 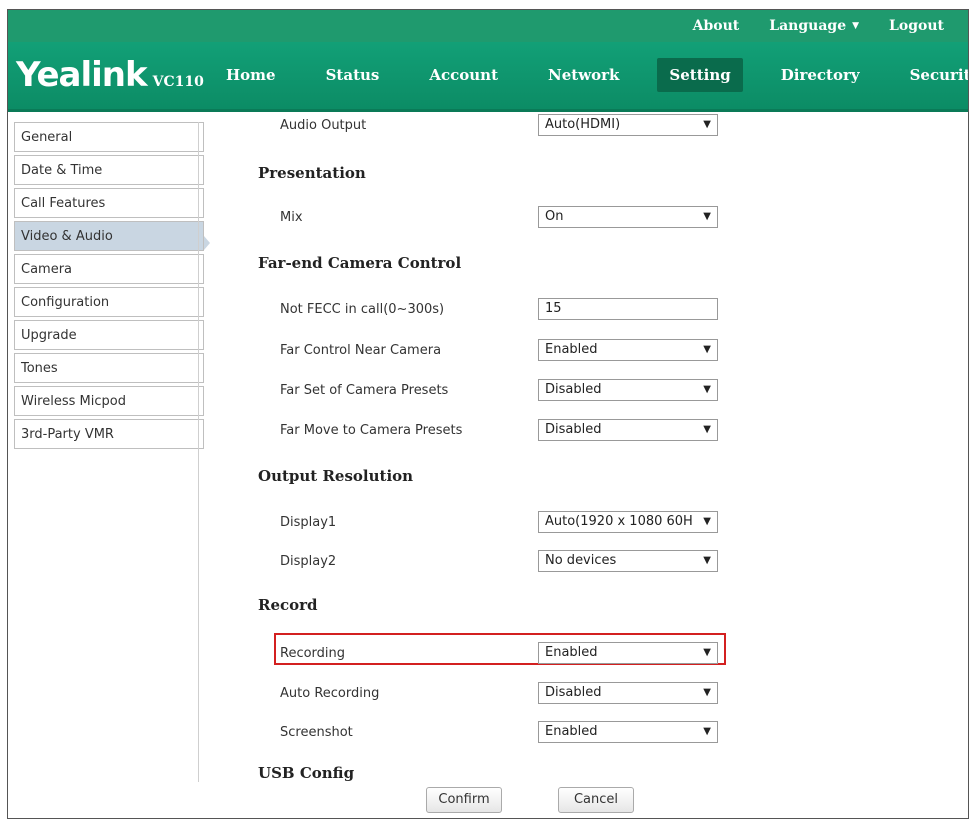 I want to click on audio-output-label: Audio Output, so click(x=323, y=125).